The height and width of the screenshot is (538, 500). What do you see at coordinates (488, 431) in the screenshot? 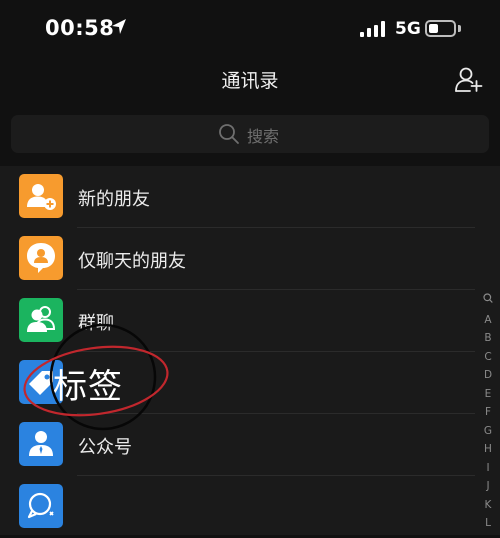
I see `index-letter-g: G` at bounding box center [488, 431].